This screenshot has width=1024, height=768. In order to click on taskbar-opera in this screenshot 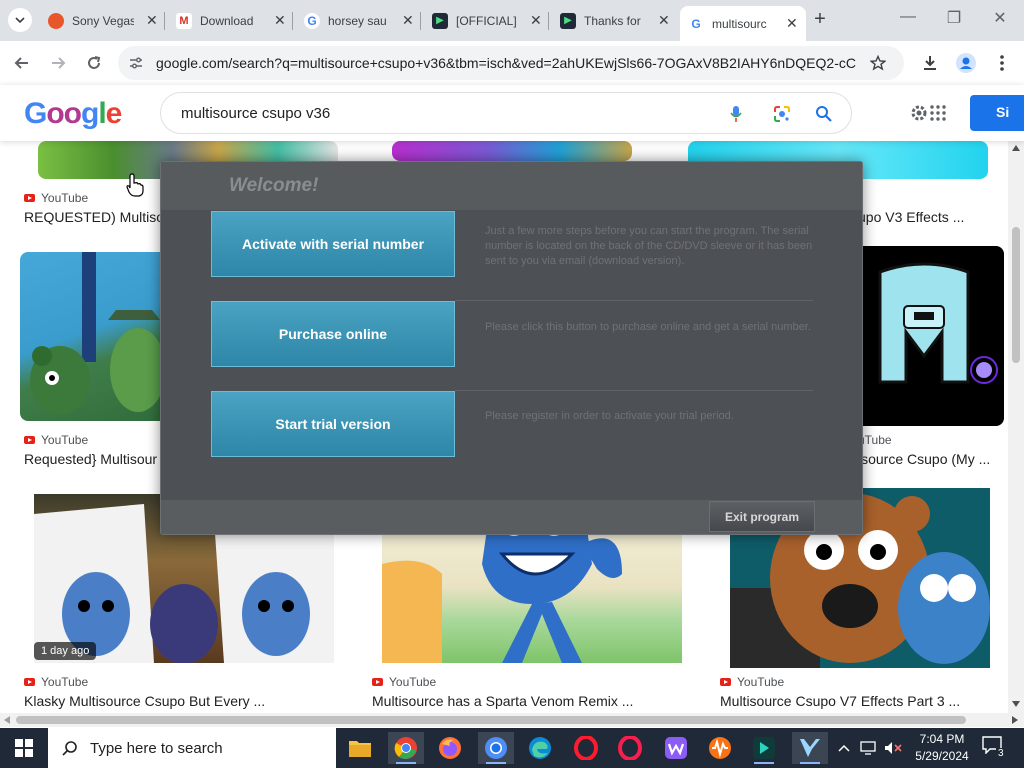, I will do `click(586, 748)`.